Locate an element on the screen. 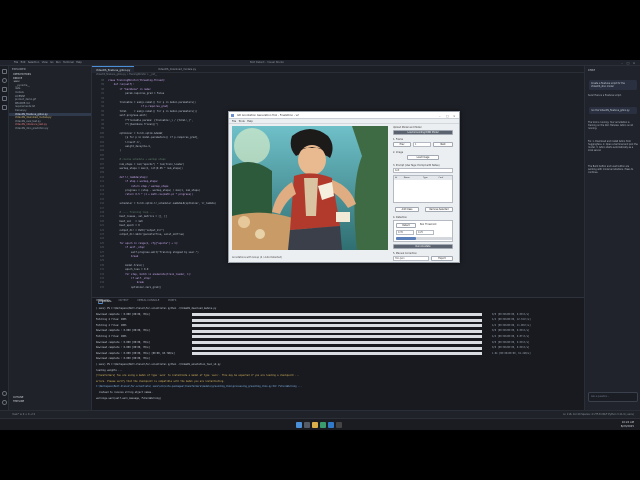 The width and height of the screenshot is (640, 480). tab-download-models: VideoDS_download_models.py is located at coordinates (177, 69).